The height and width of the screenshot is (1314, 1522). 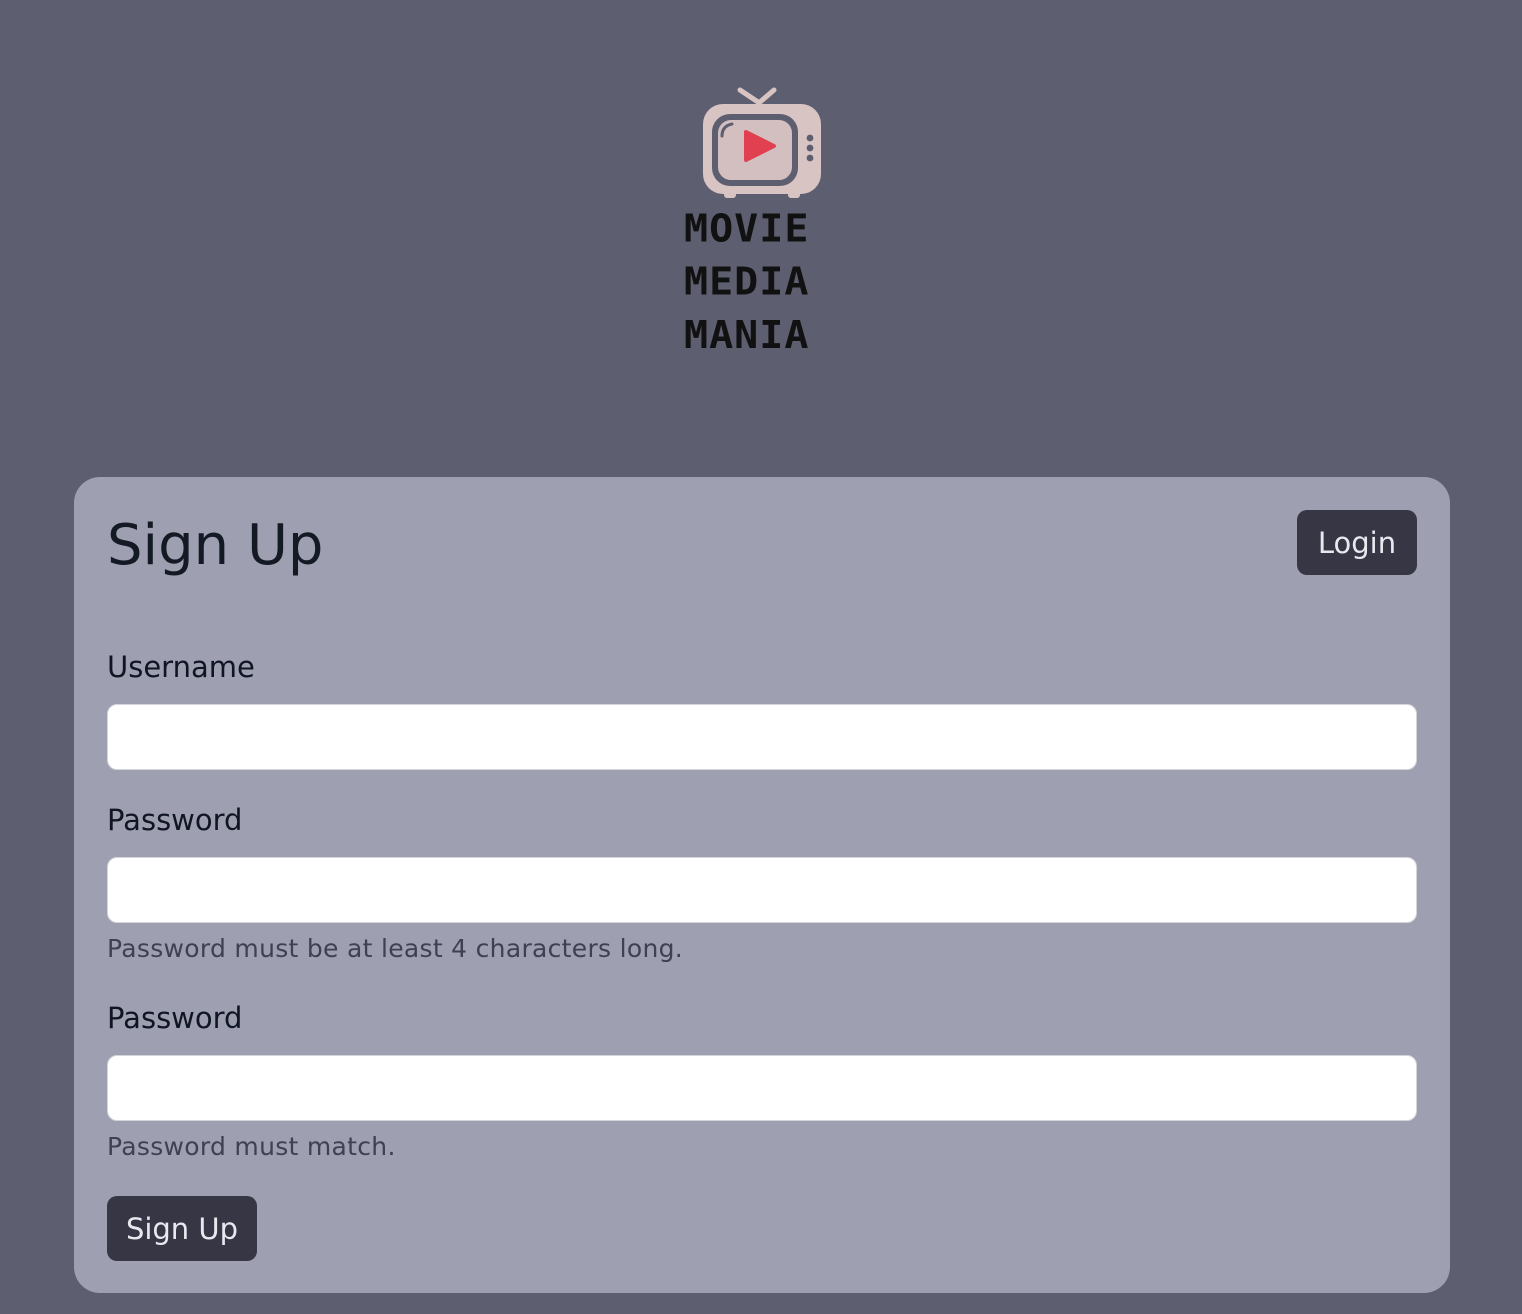 I want to click on username-label: Username, so click(x=181, y=667).